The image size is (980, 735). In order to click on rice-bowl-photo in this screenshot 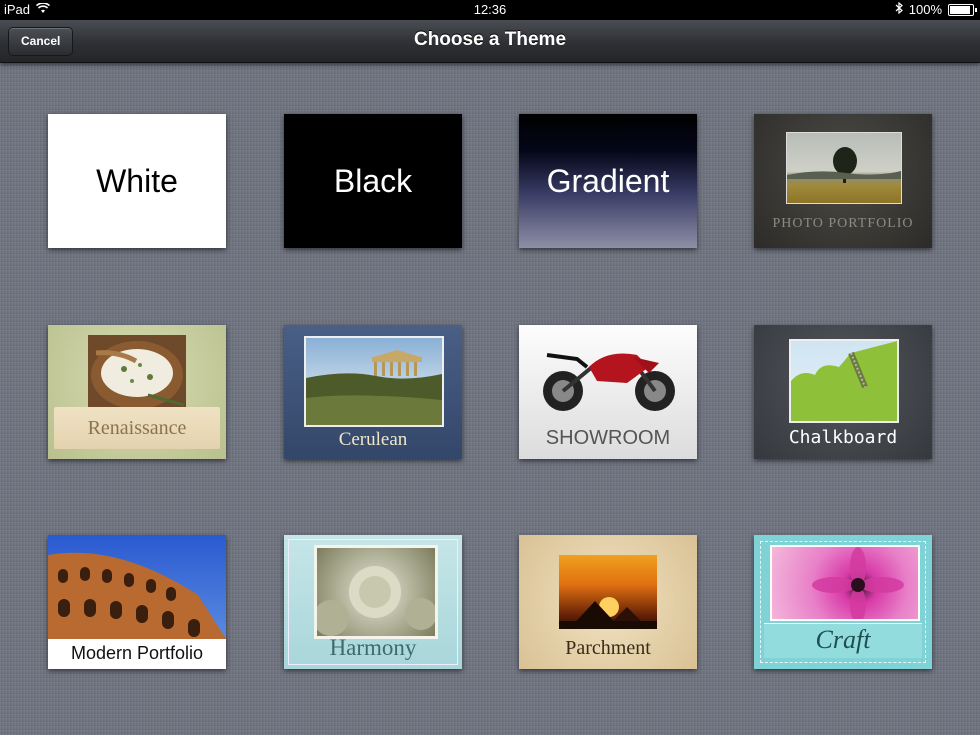, I will do `click(137, 372)`.